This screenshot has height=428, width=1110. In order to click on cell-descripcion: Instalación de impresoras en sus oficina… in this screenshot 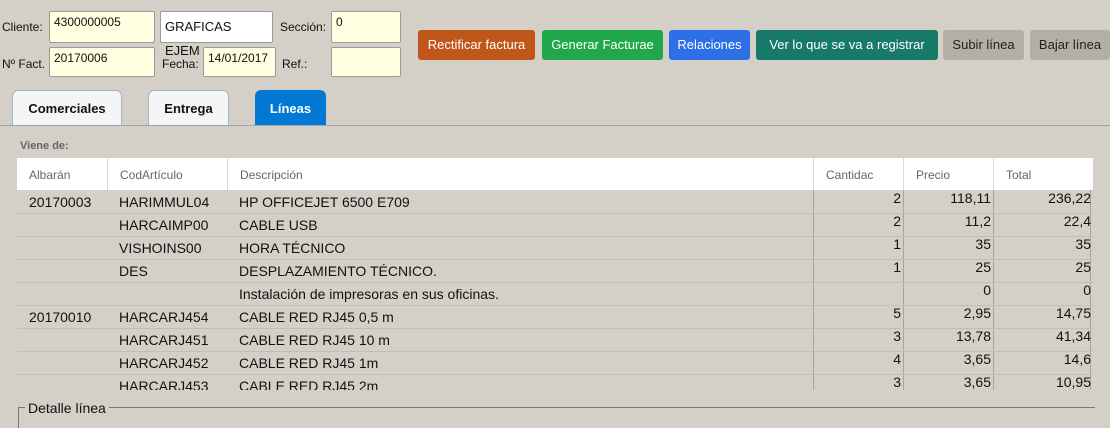, I will do `click(369, 294)`.